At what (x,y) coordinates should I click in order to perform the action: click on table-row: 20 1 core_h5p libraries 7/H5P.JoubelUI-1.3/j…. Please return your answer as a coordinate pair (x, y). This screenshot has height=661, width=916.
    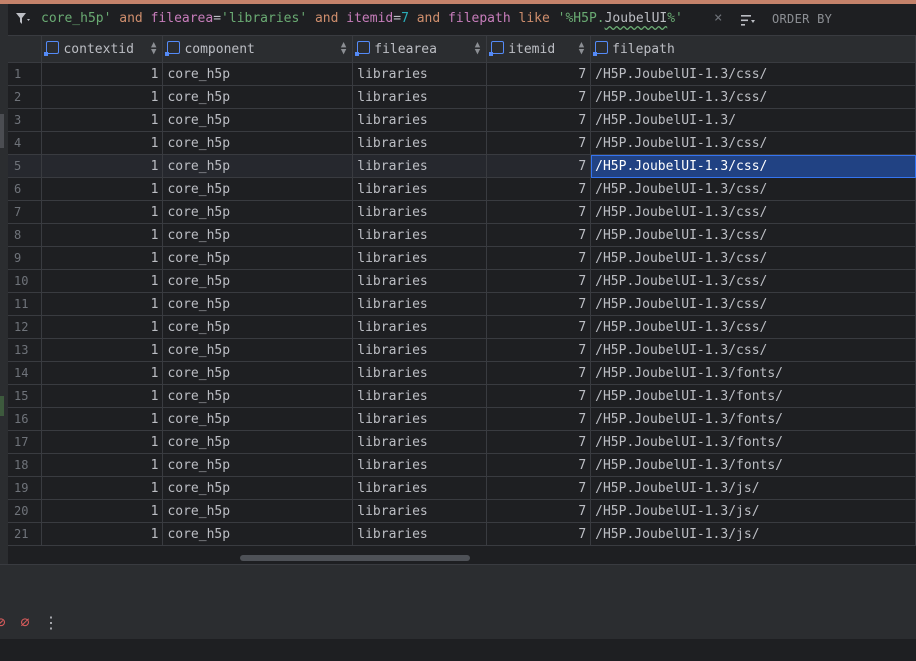
    Looking at the image, I should click on (462, 511).